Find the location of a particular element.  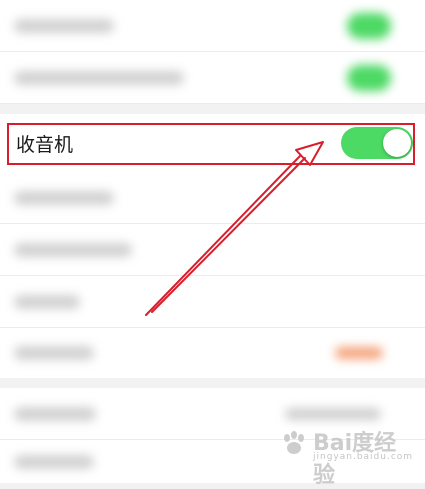

radio-setting-row: 收音机 is located at coordinates (211, 144).